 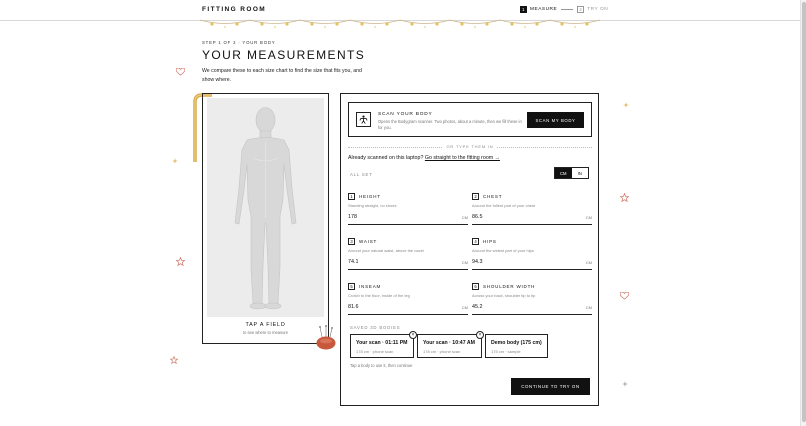 What do you see at coordinates (490, 241) in the screenshot?
I see `field-label: HIPS` at bounding box center [490, 241].